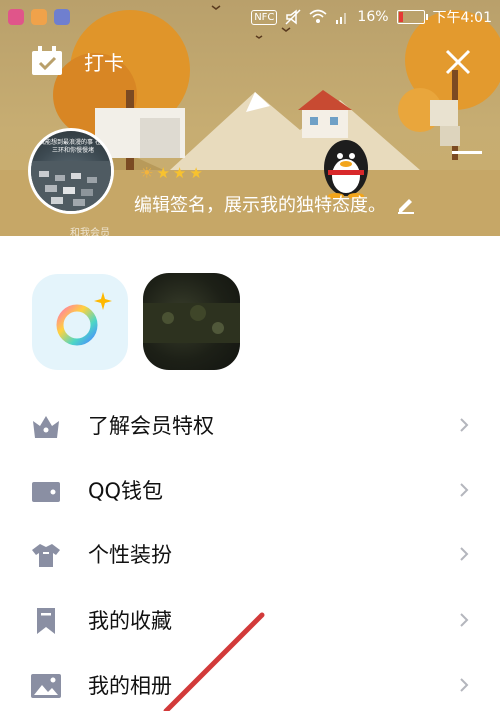 The image size is (500, 718). What do you see at coordinates (214, 661) in the screenshot?
I see `annotation-arrow` at bounding box center [214, 661].